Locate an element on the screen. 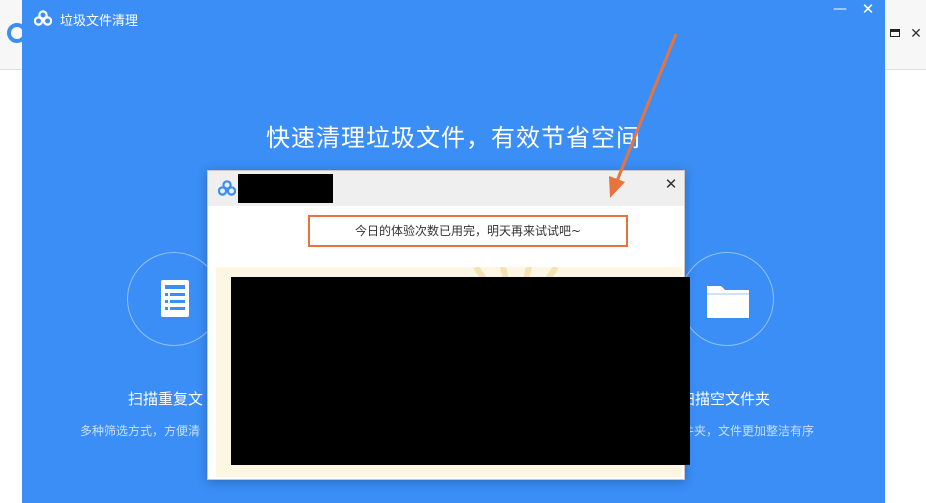 Image resolution: width=926 pixels, height=503 pixels. maximize-icon is located at coordinates (895, 33).